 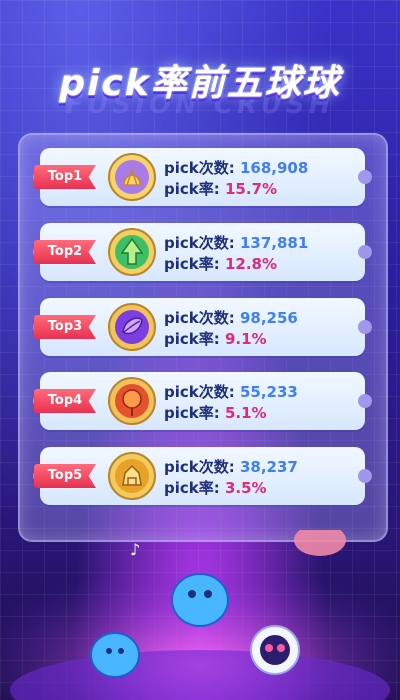 What do you see at coordinates (135, 549) in the screenshot?
I see `music-note-icon: ♪` at bounding box center [135, 549].